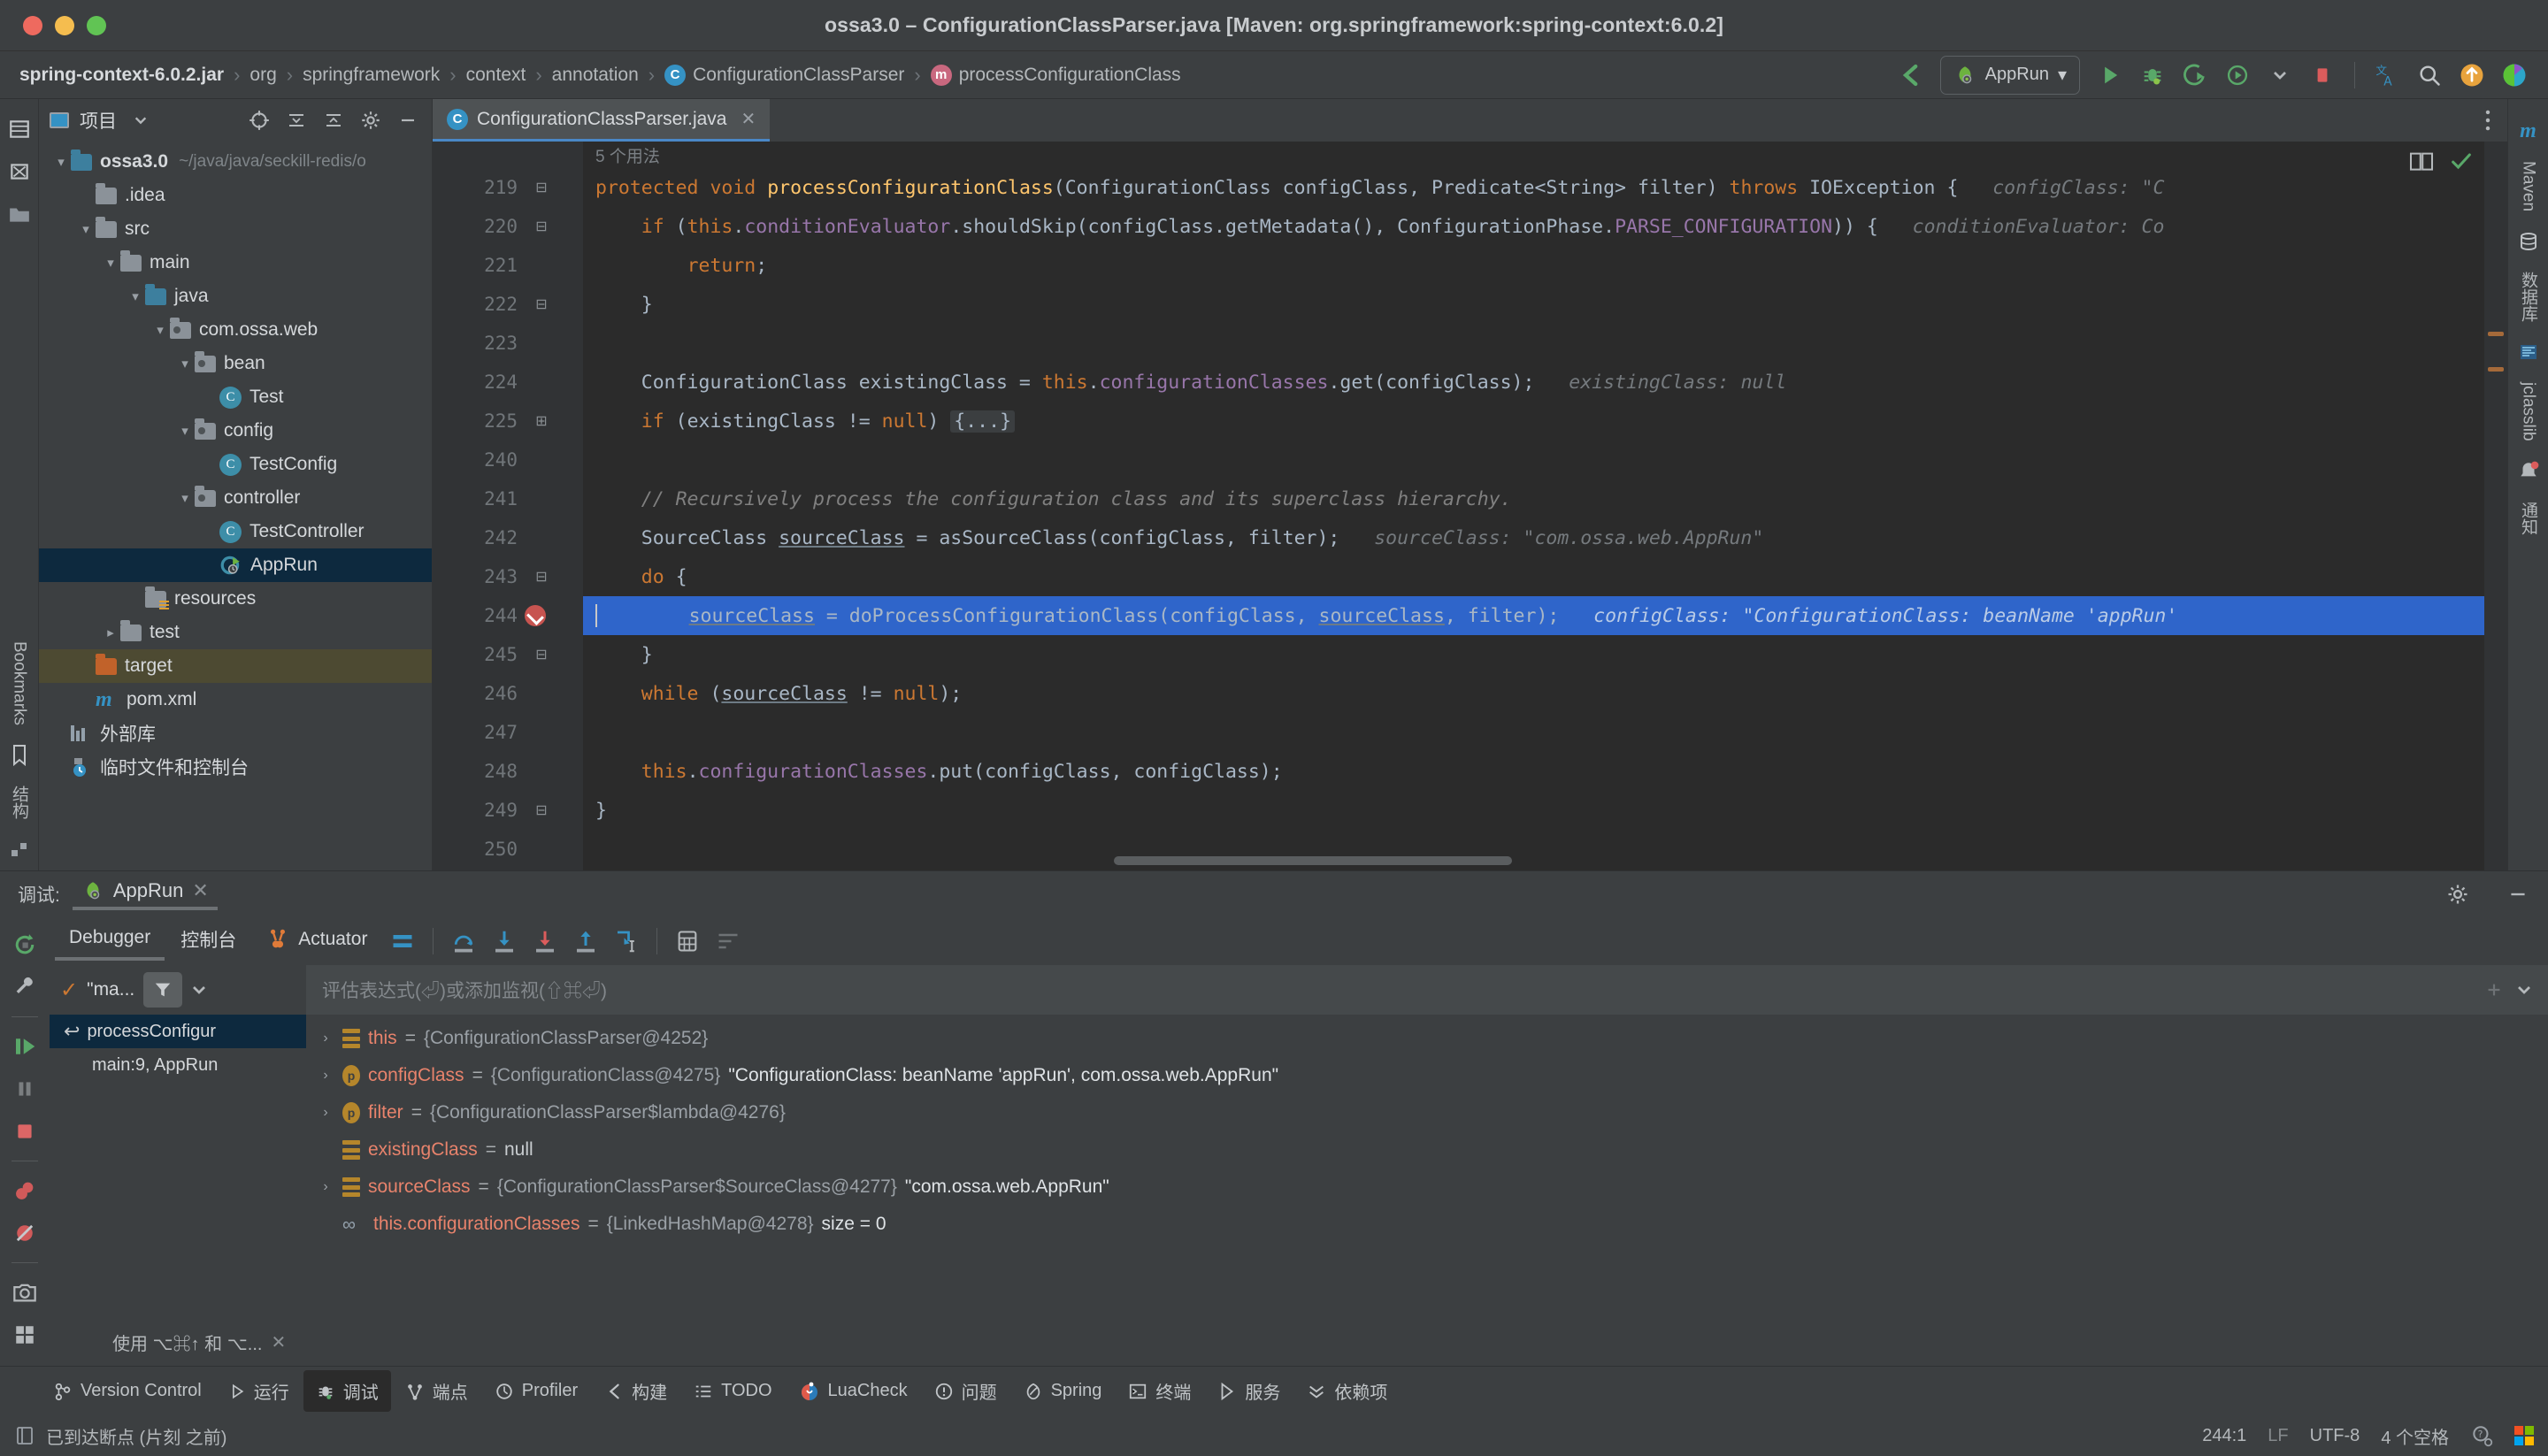 This screenshot has width=2548, height=1456. What do you see at coordinates (2422, 161) in the screenshot?
I see `reader-mode-icon` at bounding box center [2422, 161].